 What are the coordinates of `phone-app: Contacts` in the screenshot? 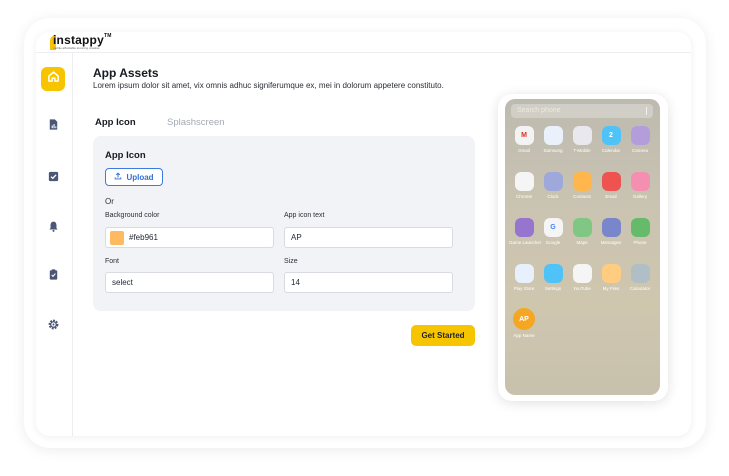 It's located at (582, 185).